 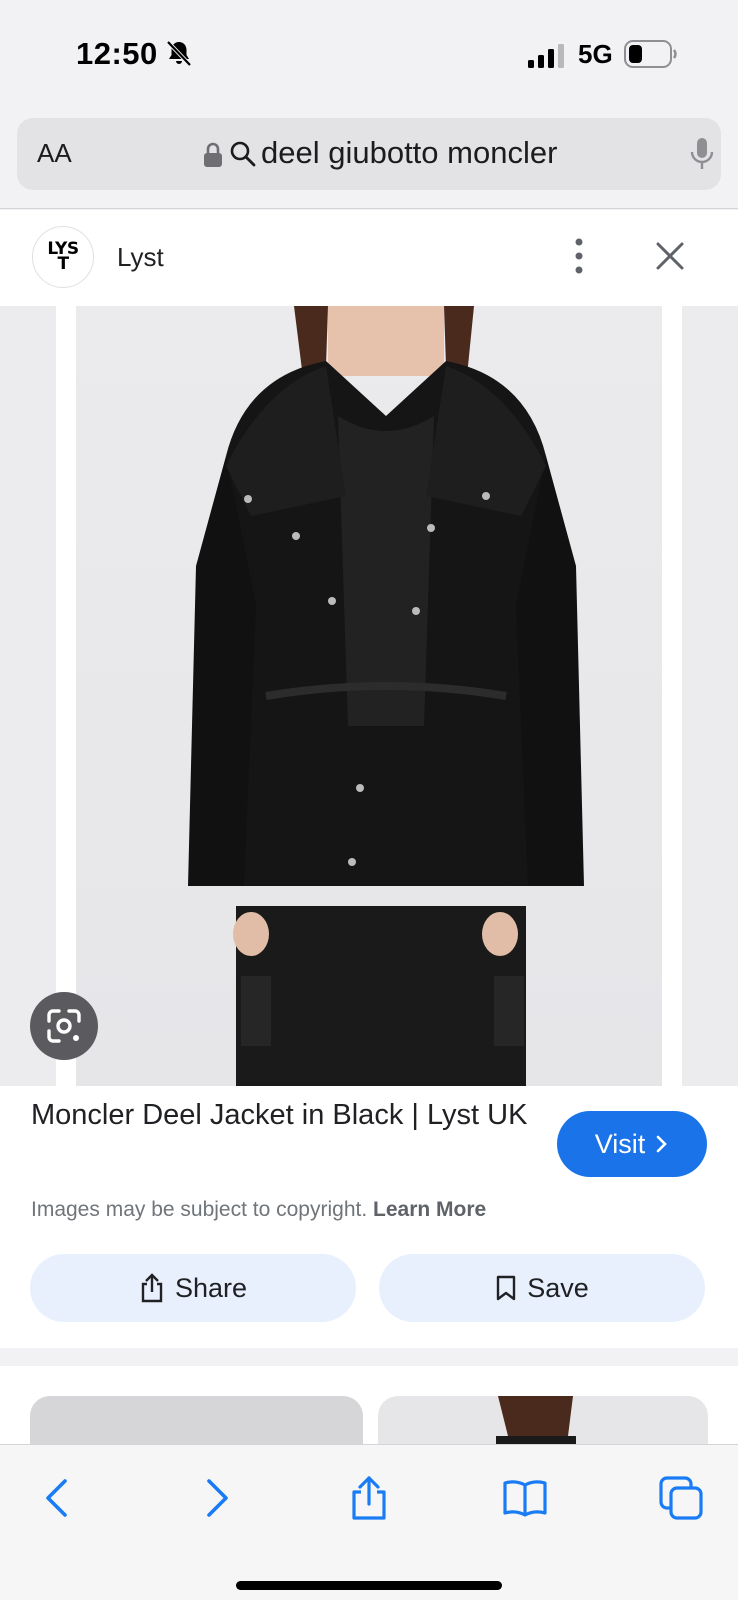 I want to click on back-icon, so click(x=59, y=1498).